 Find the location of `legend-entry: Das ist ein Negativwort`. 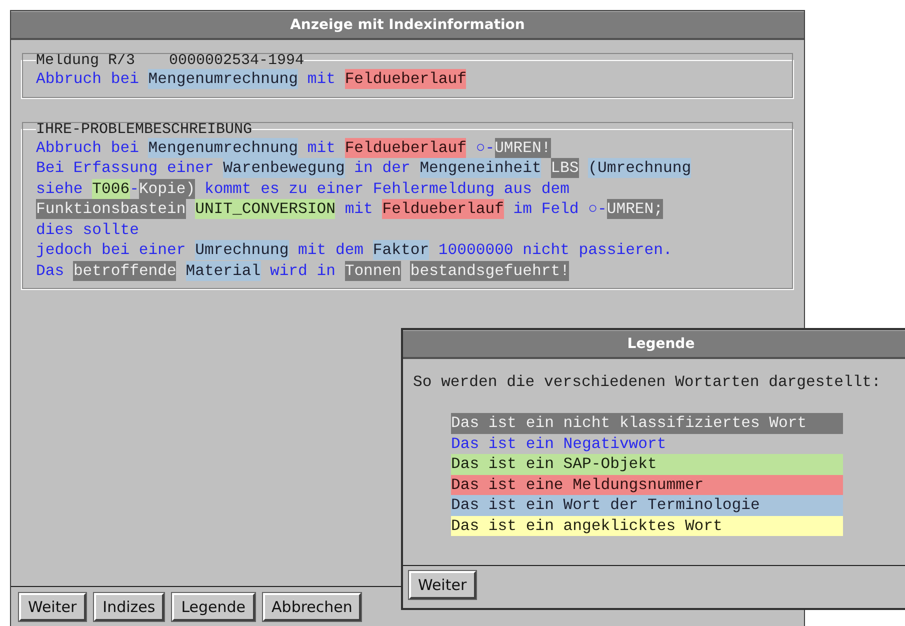

legend-entry: Das ist ein Negativwort is located at coordinates (559, 444).